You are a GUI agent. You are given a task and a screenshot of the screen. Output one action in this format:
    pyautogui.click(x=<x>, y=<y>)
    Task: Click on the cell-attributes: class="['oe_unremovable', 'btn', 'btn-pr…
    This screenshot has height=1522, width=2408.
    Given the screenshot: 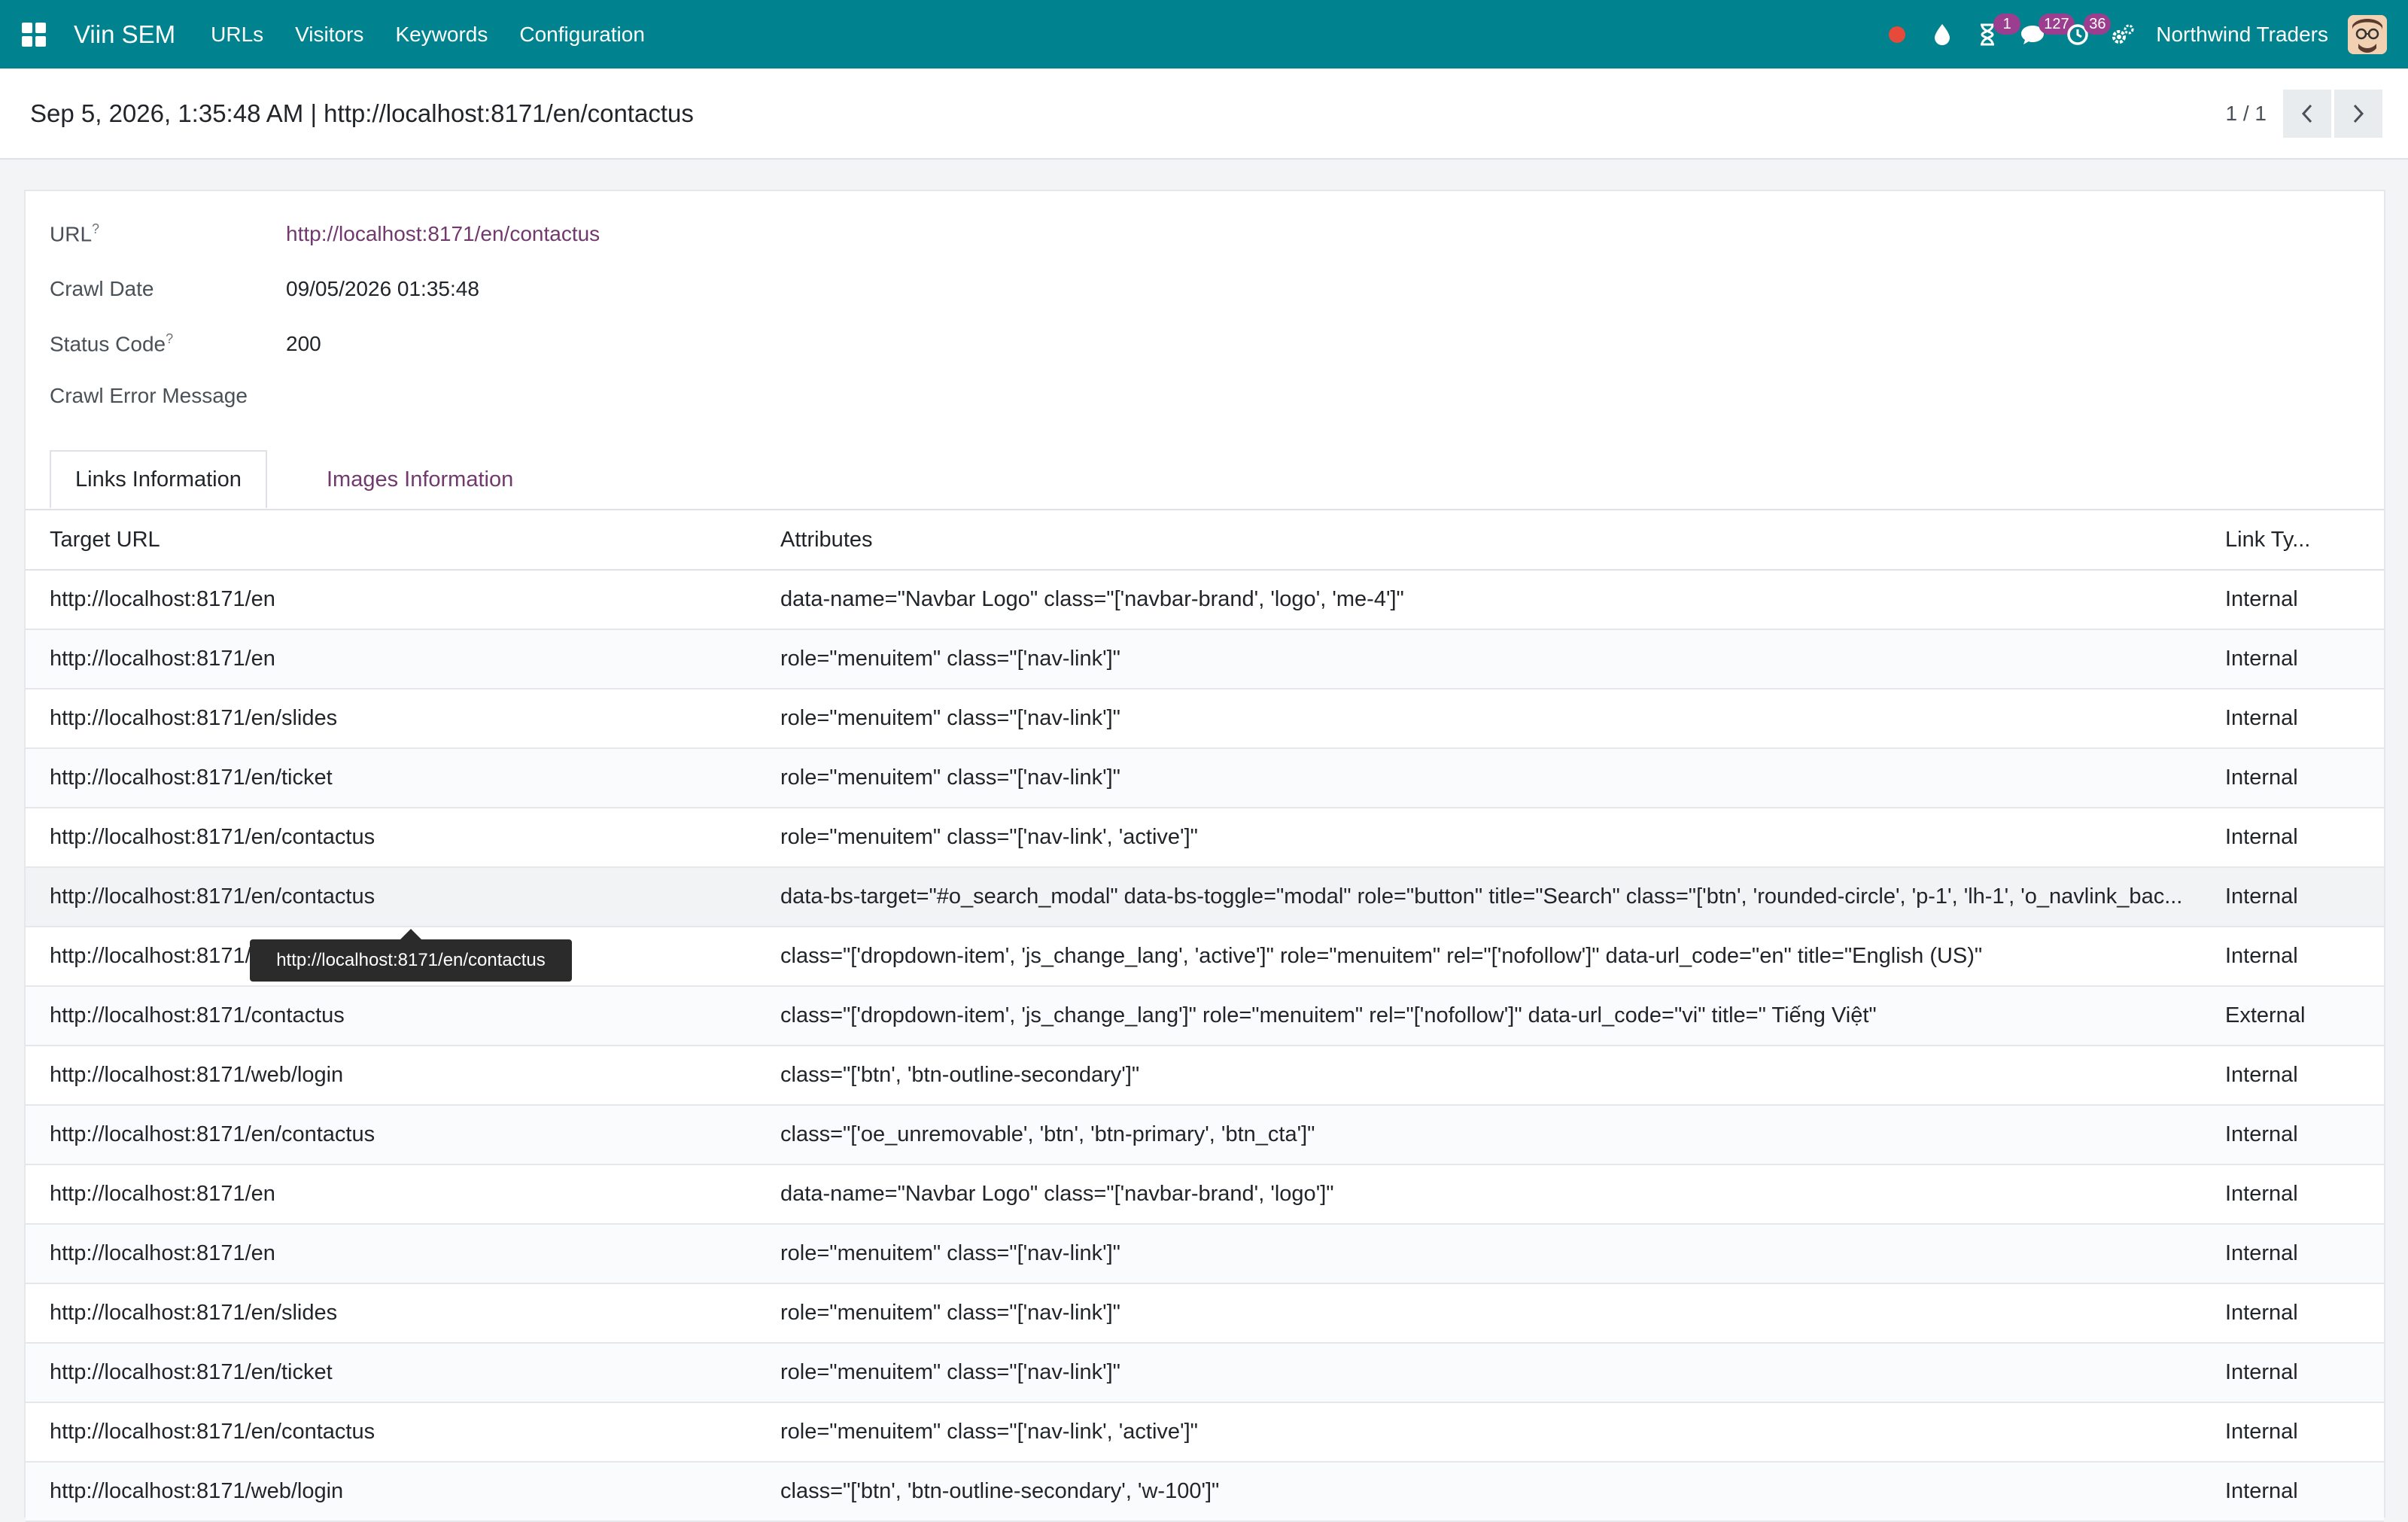 What is the action you would take?
    pyautogui.click(x=1047, y=1134)
    